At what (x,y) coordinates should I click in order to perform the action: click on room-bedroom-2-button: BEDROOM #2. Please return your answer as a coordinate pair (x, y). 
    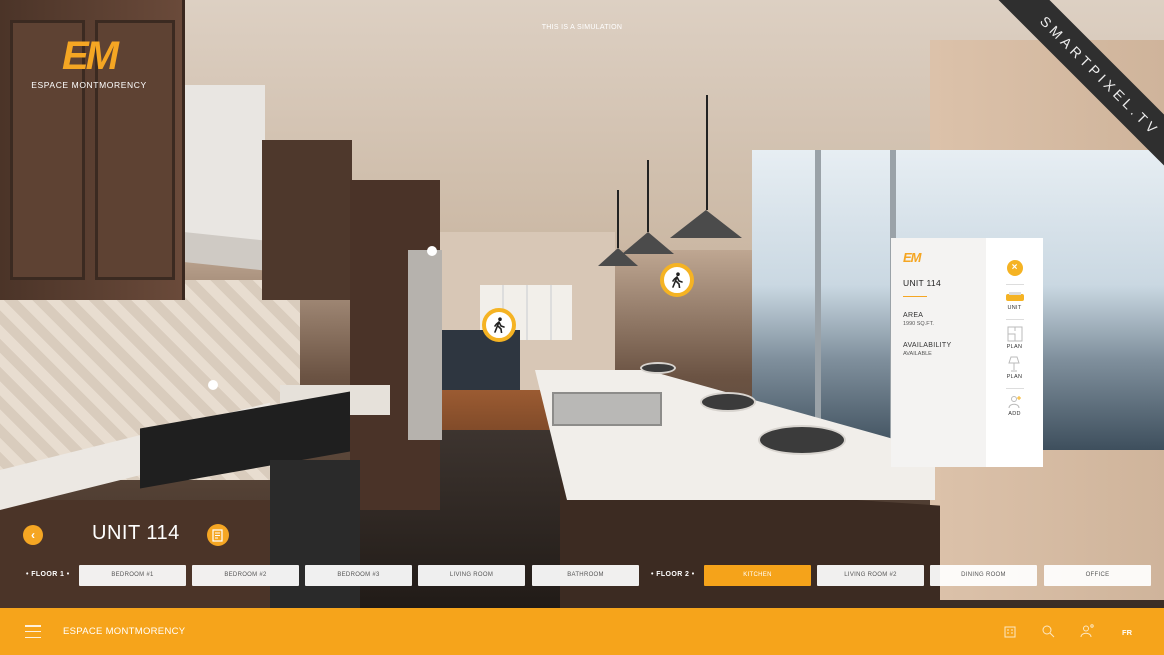
    Looking at the image, I should click on (245, 575).